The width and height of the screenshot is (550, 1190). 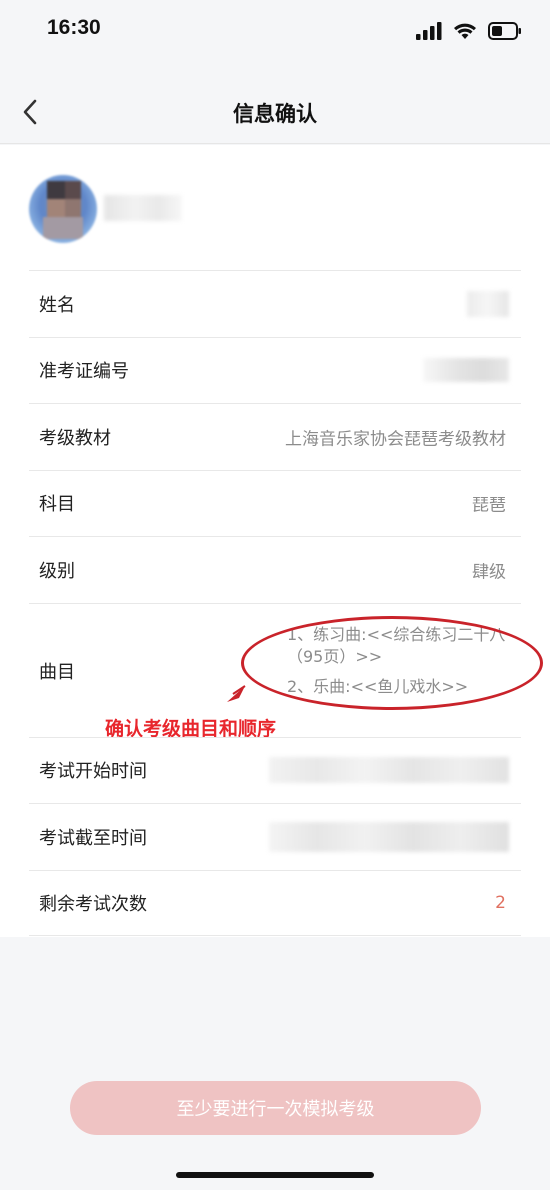 I want to click on ticket-number-redacted, so click(x=466, y=370).